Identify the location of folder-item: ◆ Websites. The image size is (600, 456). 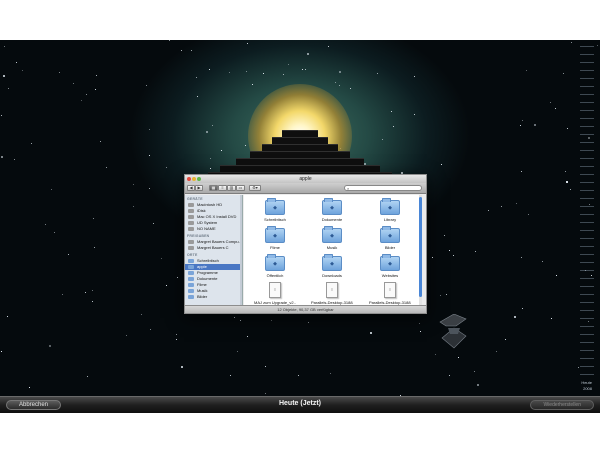
(390, 268).